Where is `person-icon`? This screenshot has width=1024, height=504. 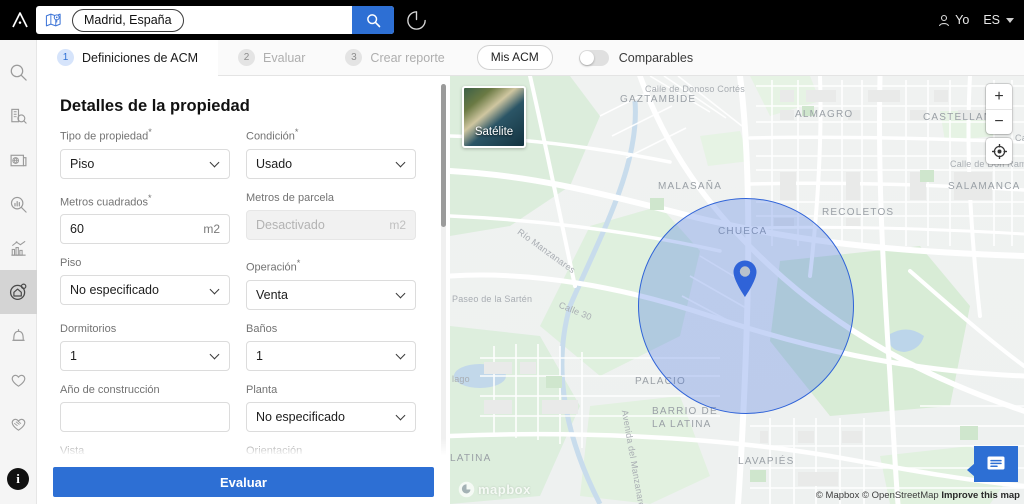 person-icon is located at coordinates (944, 20).